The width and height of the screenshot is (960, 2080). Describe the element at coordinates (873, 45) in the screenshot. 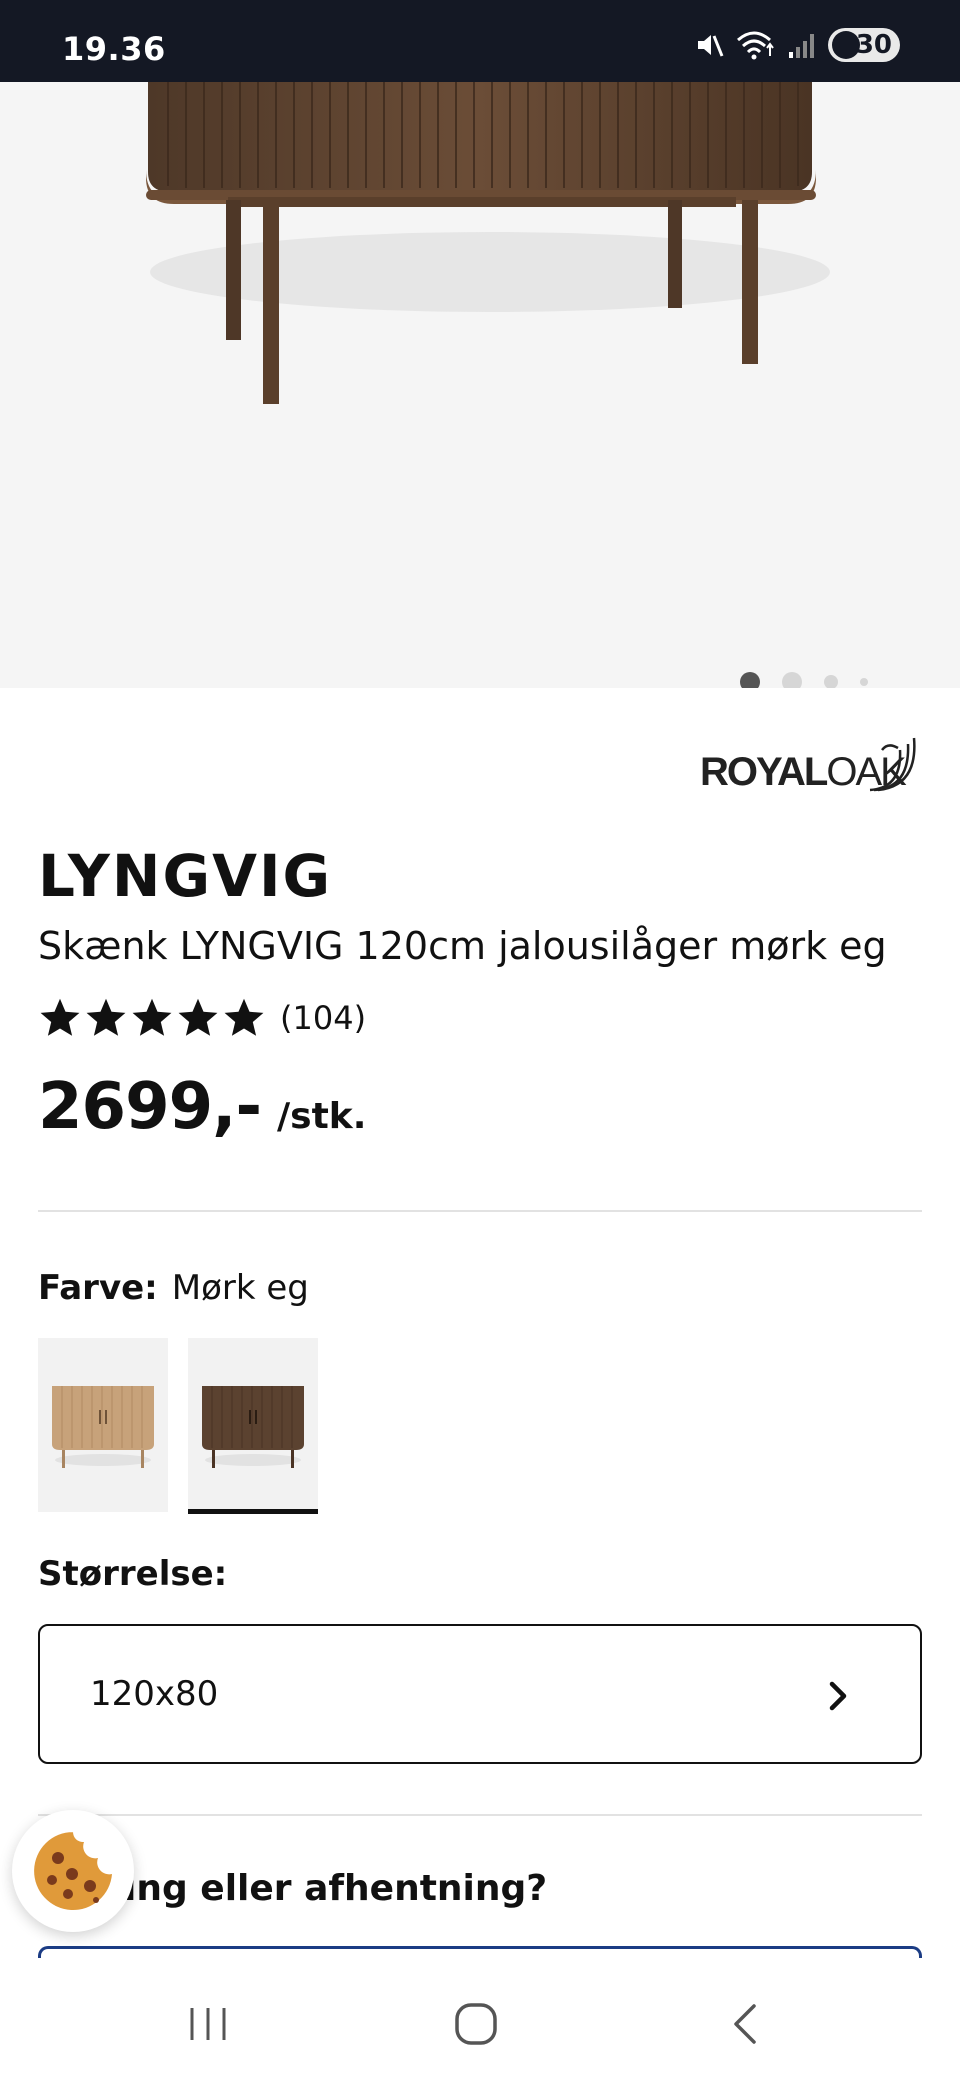

I see `battery-level: 30` at that location.